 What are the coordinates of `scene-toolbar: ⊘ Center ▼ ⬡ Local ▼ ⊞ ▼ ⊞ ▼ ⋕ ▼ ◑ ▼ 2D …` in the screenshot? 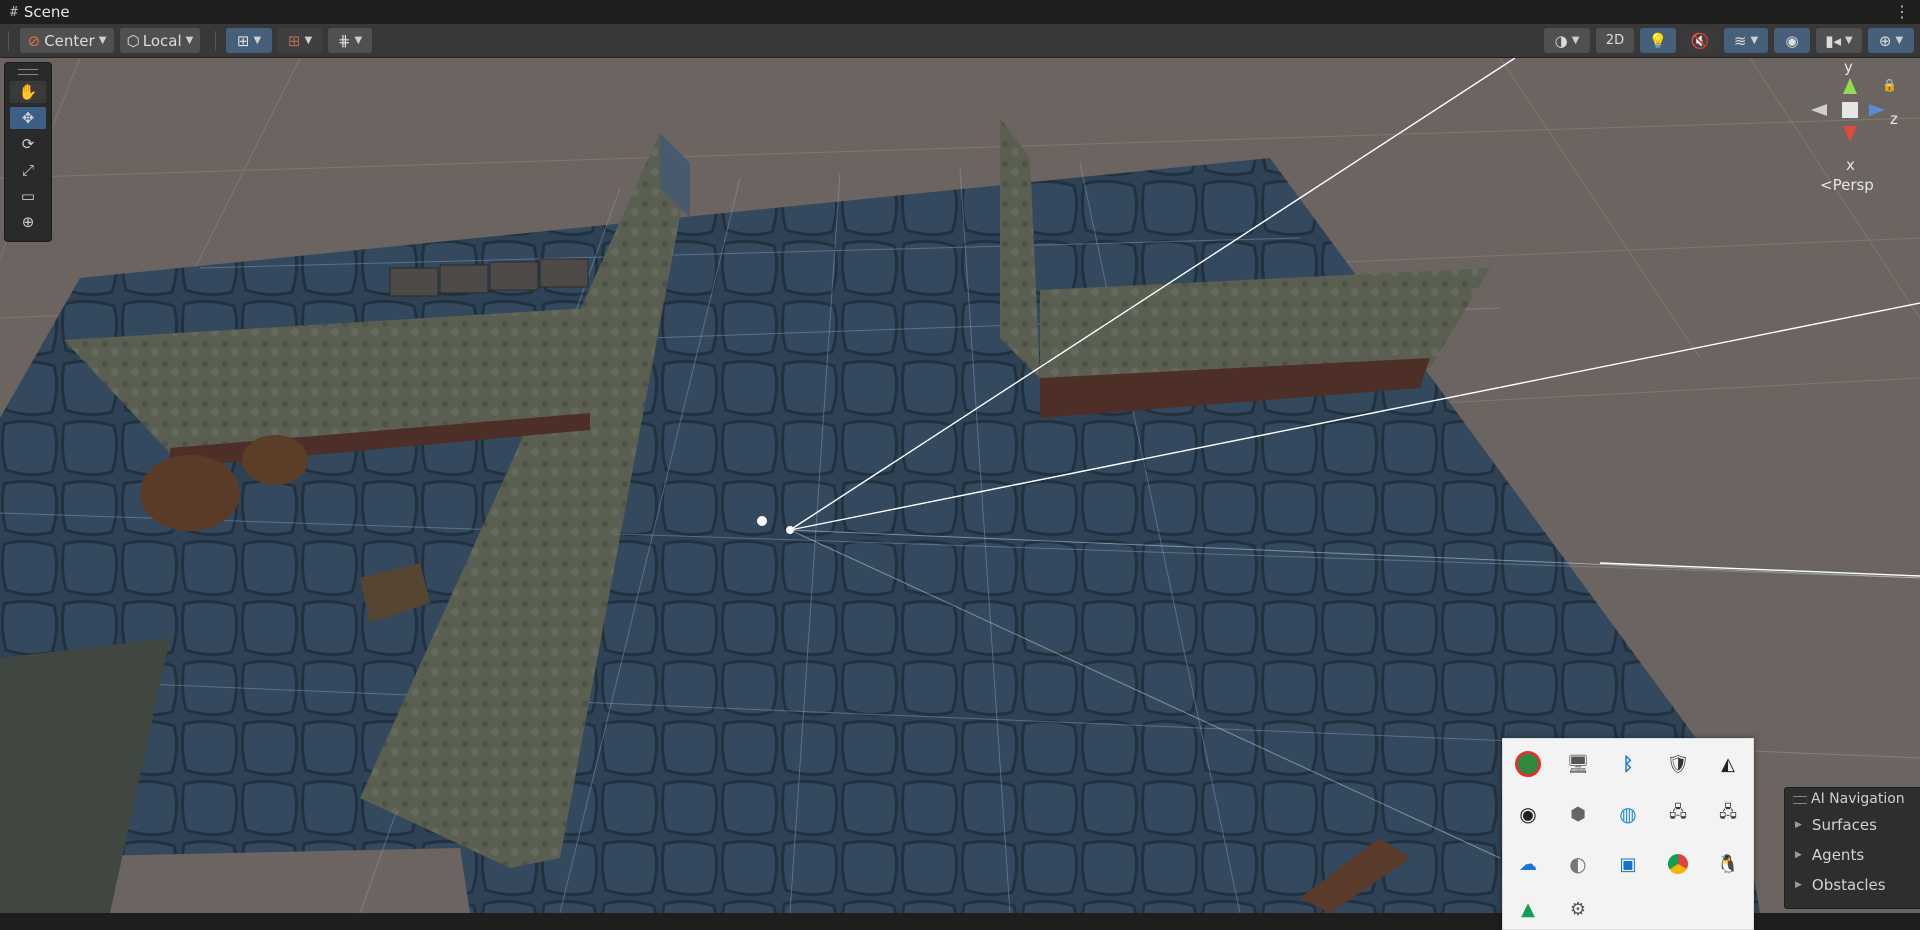 It's located at (960, 41).